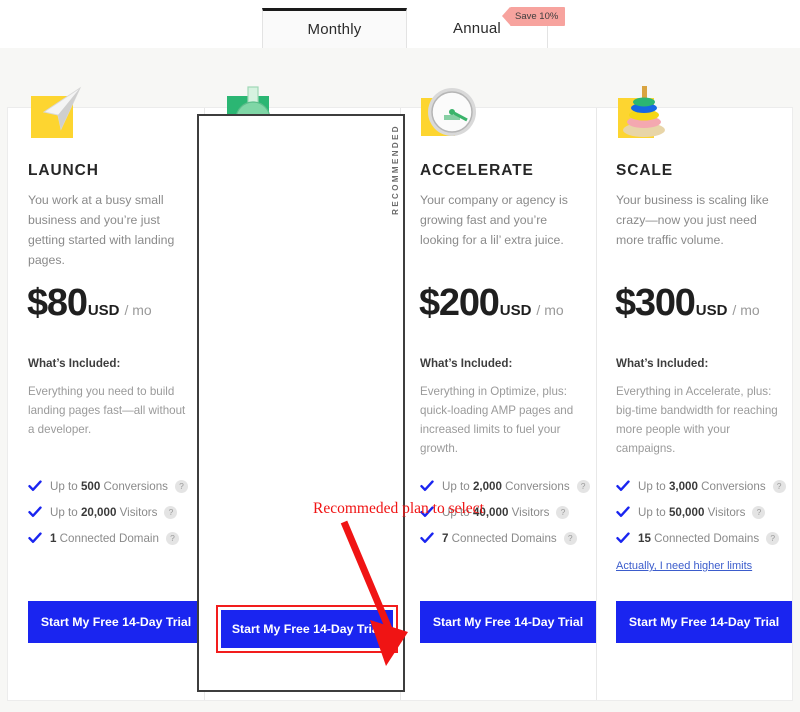  Describe the element at coordinates (57, 303) in the screenshot. I see `price-amount: $80` at that location.